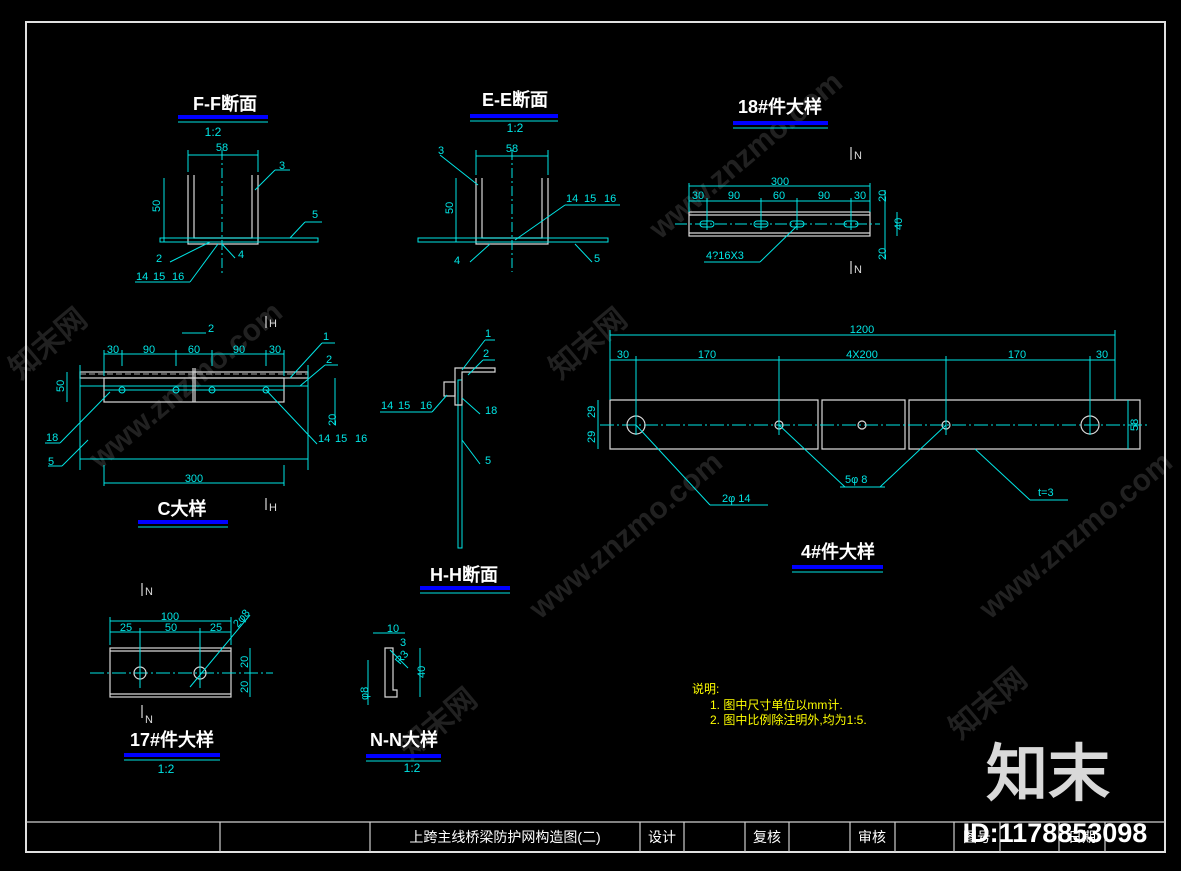 This screenshot has height=871, width=1181. What do you see at coordinates (779, 704) in the screenshot?
I see `notes: 说明: 1. 图中尺寸单位以mm计. 2. 图中比例除注明外,均为1:5.` at bounding box center [779, 704].